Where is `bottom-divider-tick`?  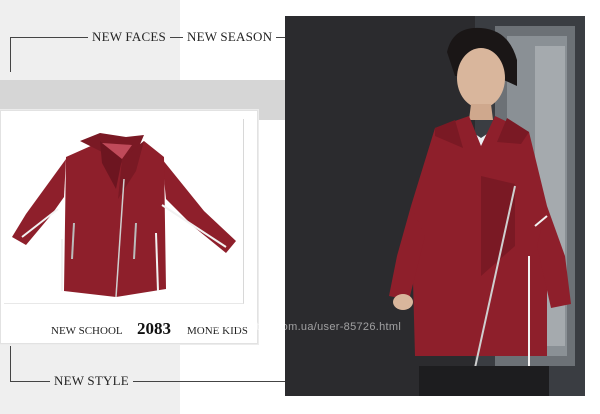
bottom-divider-tick is located at coordinates (10, 364).